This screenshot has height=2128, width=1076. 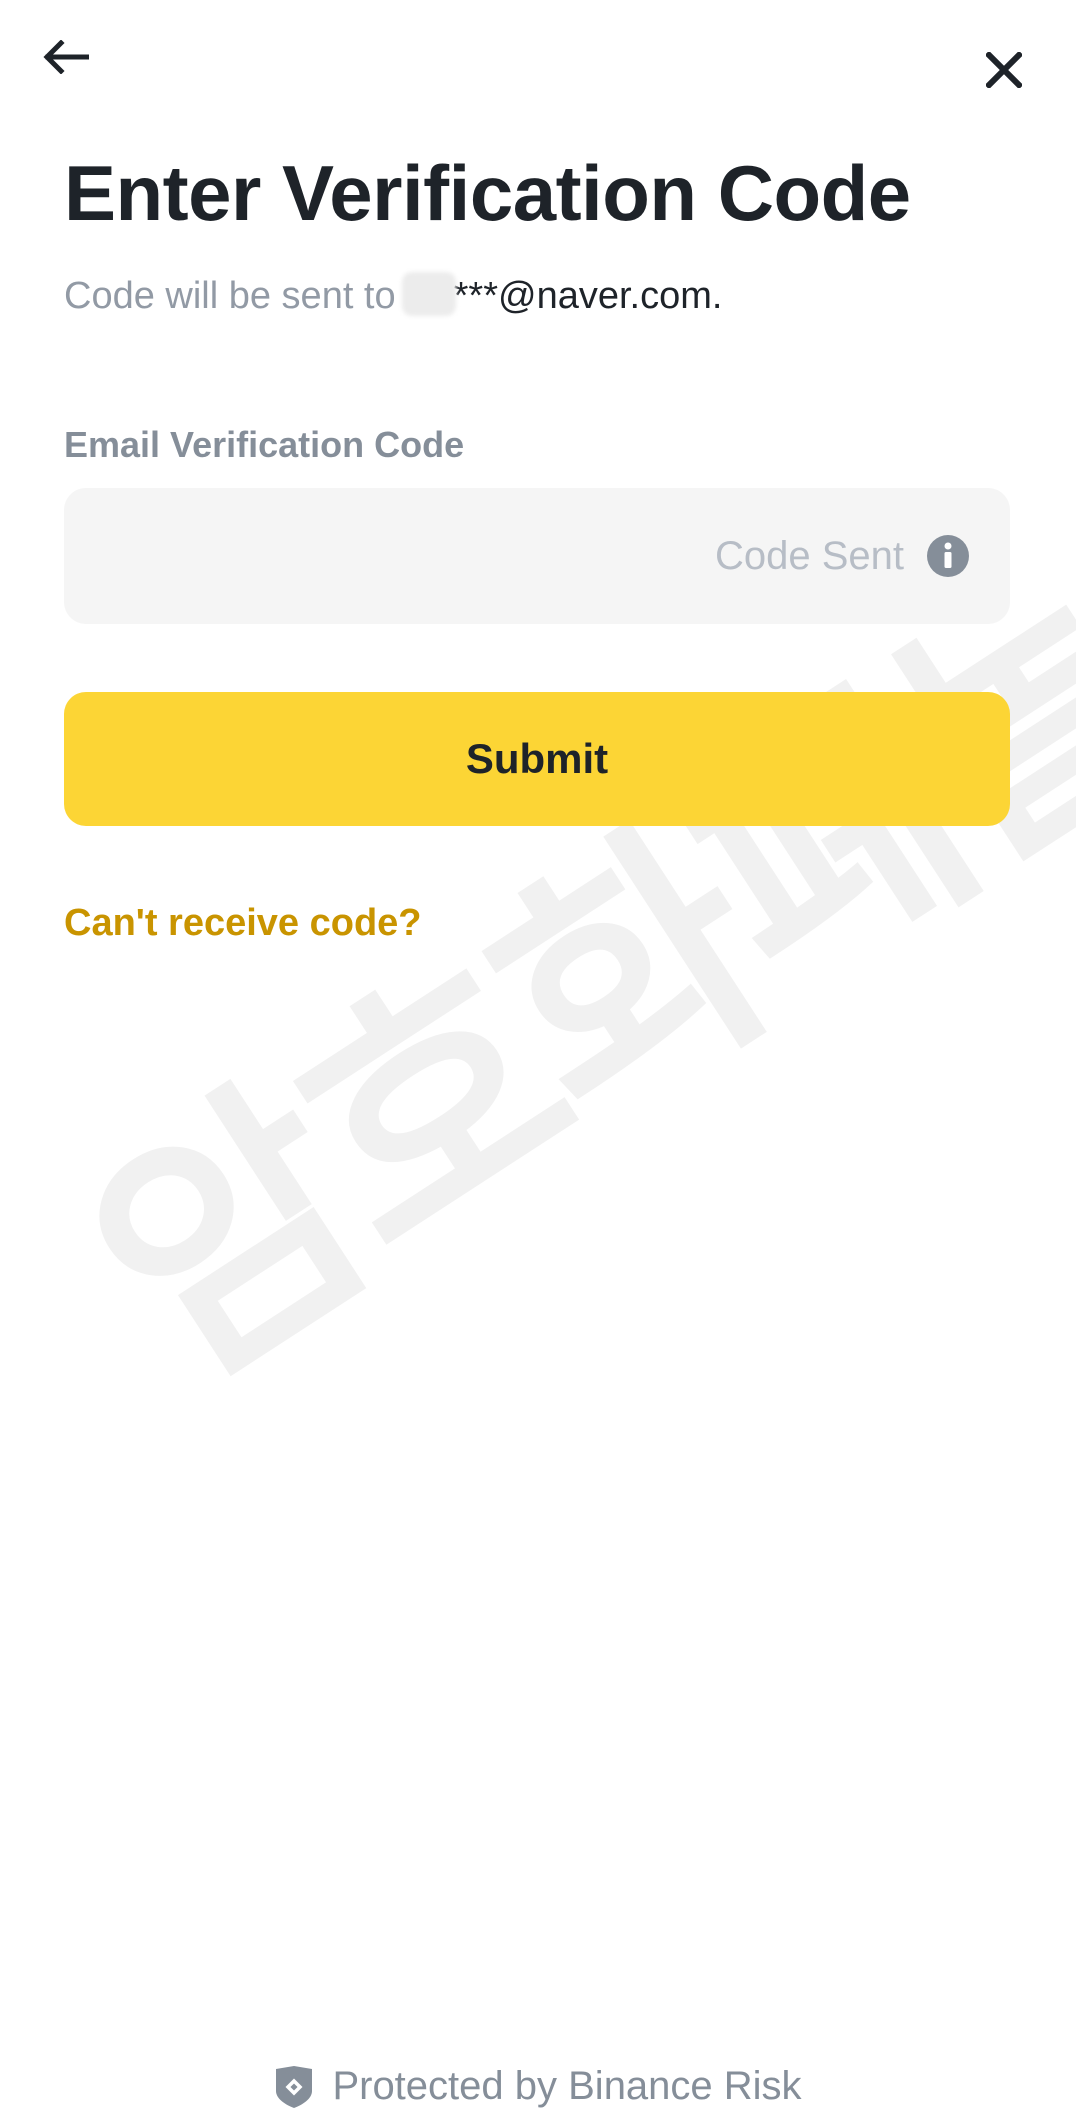 I want to click on page-subtitle: Code will be sent to ***@naver.com., so click(x=393, y=295).